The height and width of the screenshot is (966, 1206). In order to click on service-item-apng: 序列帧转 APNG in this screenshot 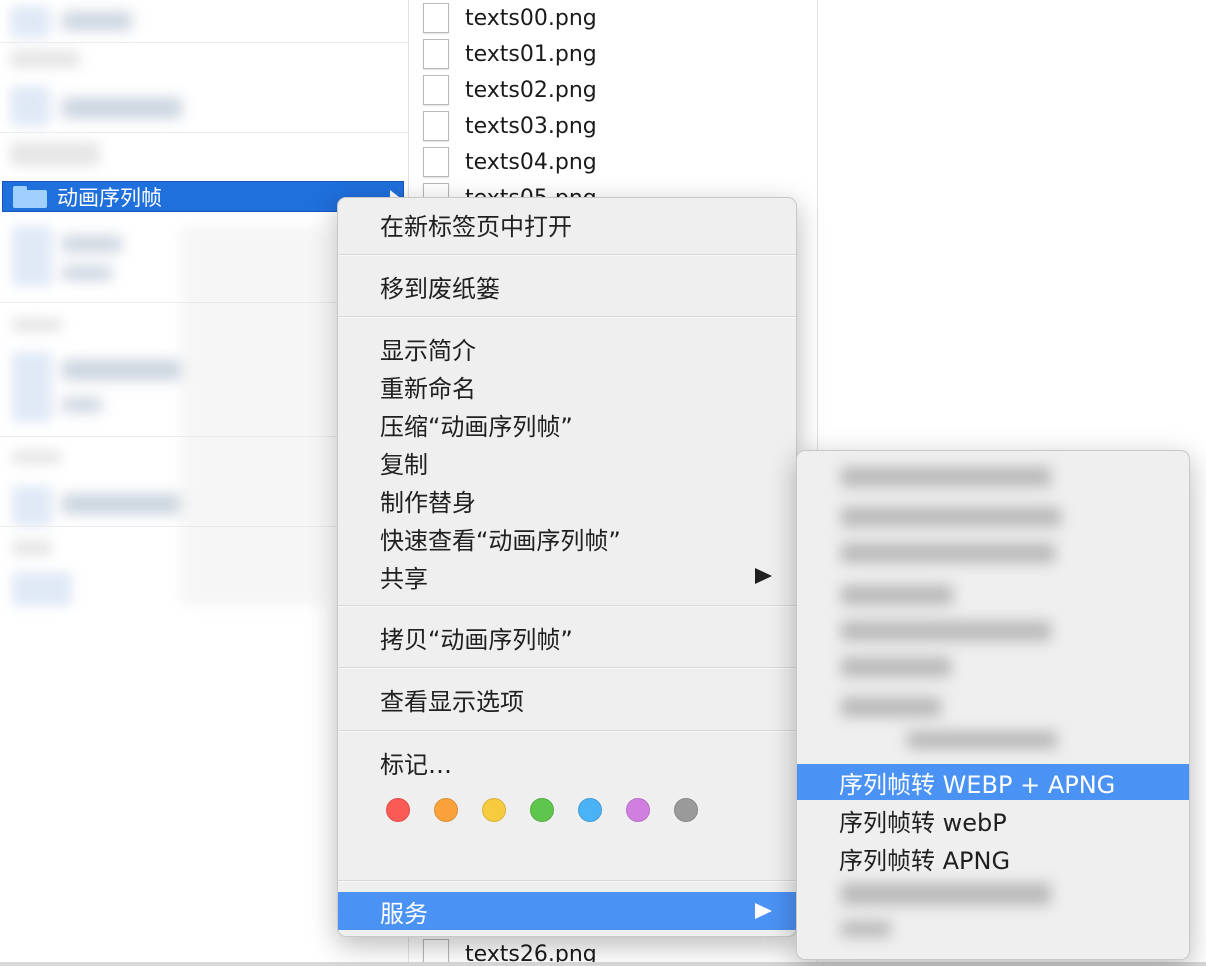, I will do `click(993, 858)`.